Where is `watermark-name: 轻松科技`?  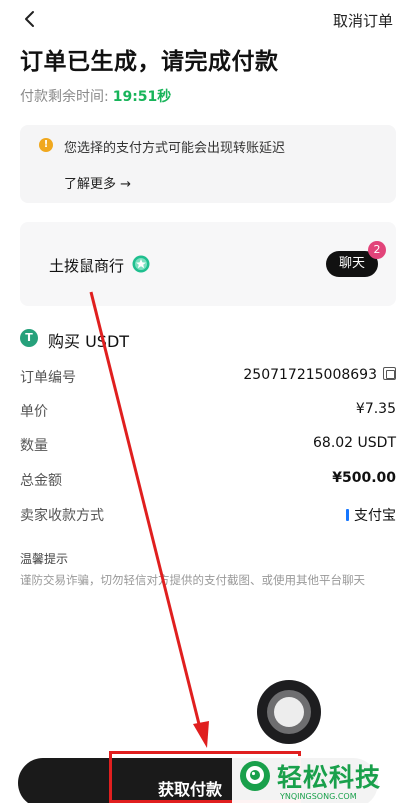
watermark-name: 轻松科技 is located at coordinates (329, 777).